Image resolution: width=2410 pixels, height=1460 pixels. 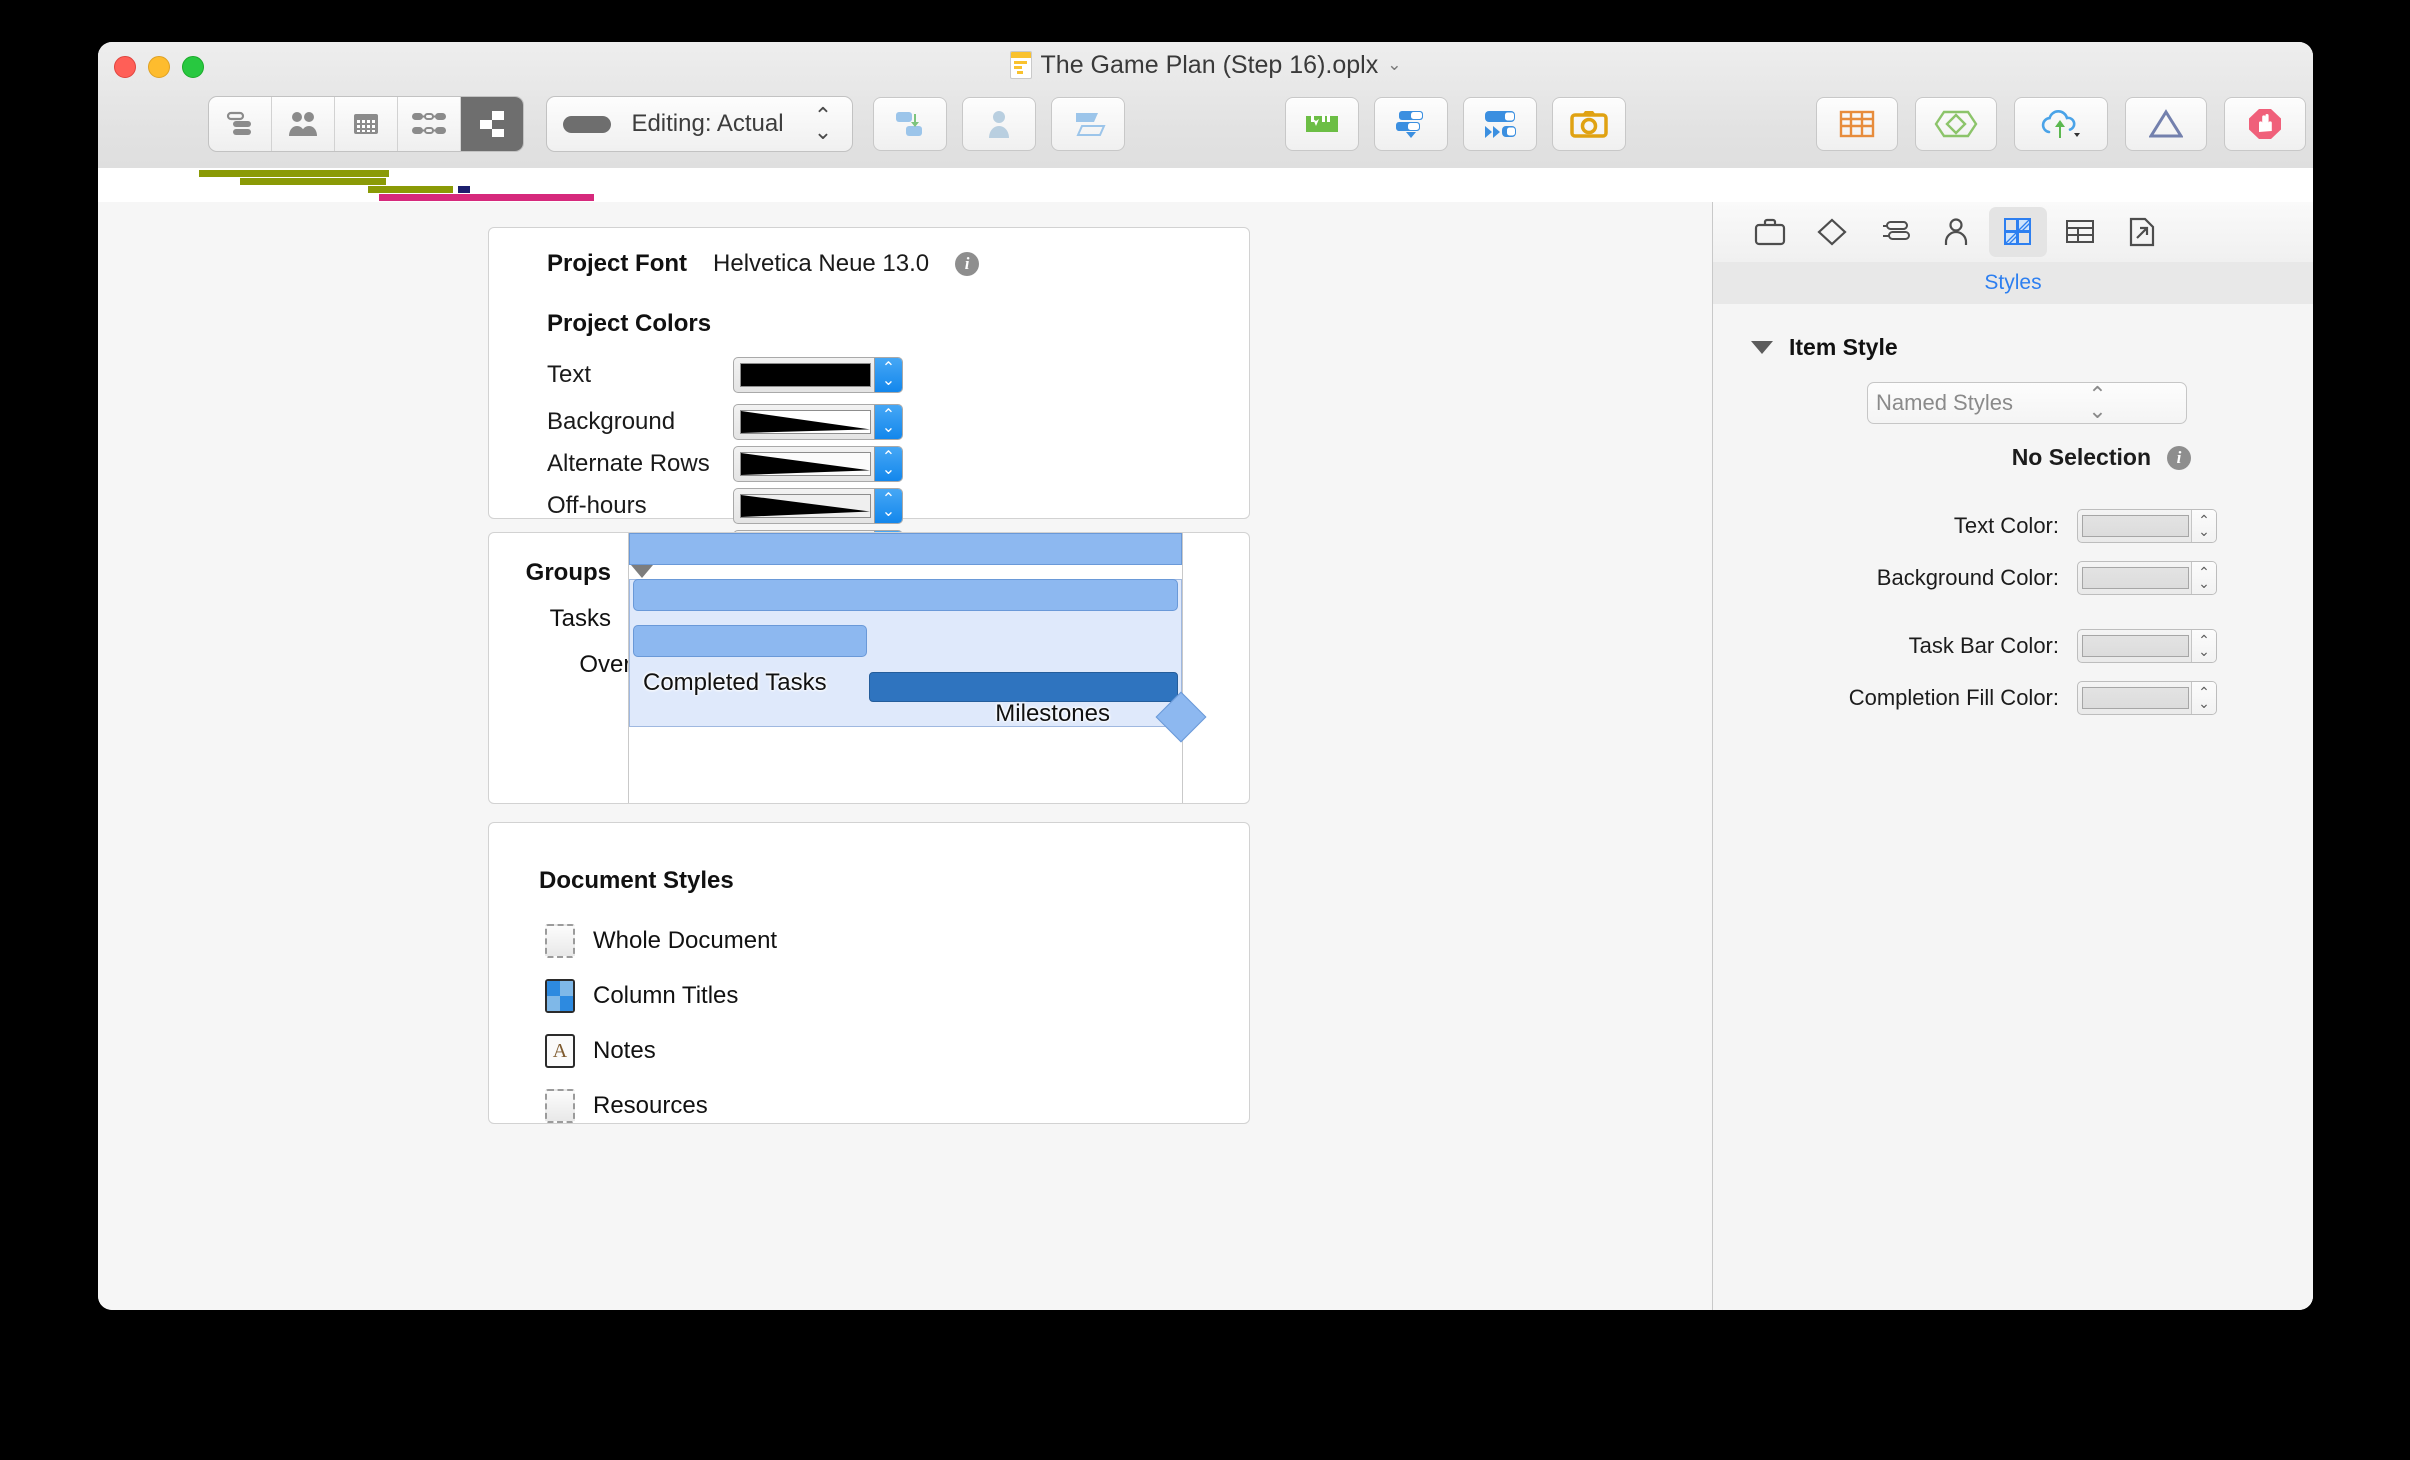 I want to click on project-colors-label: Project Colors, so click(x=629, y=323).